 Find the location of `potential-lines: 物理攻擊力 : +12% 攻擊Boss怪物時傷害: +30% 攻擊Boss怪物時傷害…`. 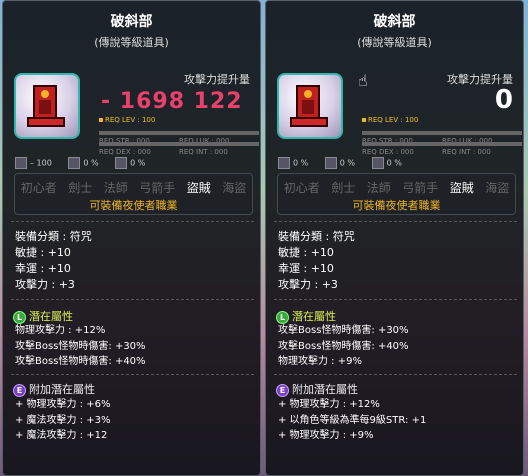

potential-lines: 物理攻擊力 : +12% 攻擊Boss怪物時傷害: +30% 攻擊Boss怪物時傷害… is located at coordinates (80, 346).